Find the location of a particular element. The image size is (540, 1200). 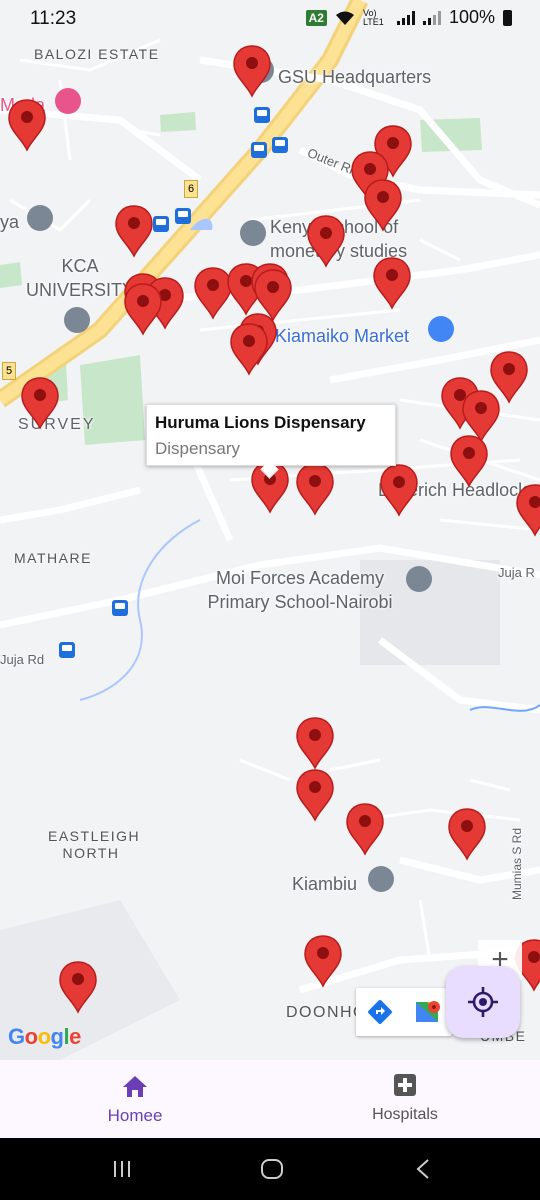

system-navigation-bar is located at coordinates (270, 1169).